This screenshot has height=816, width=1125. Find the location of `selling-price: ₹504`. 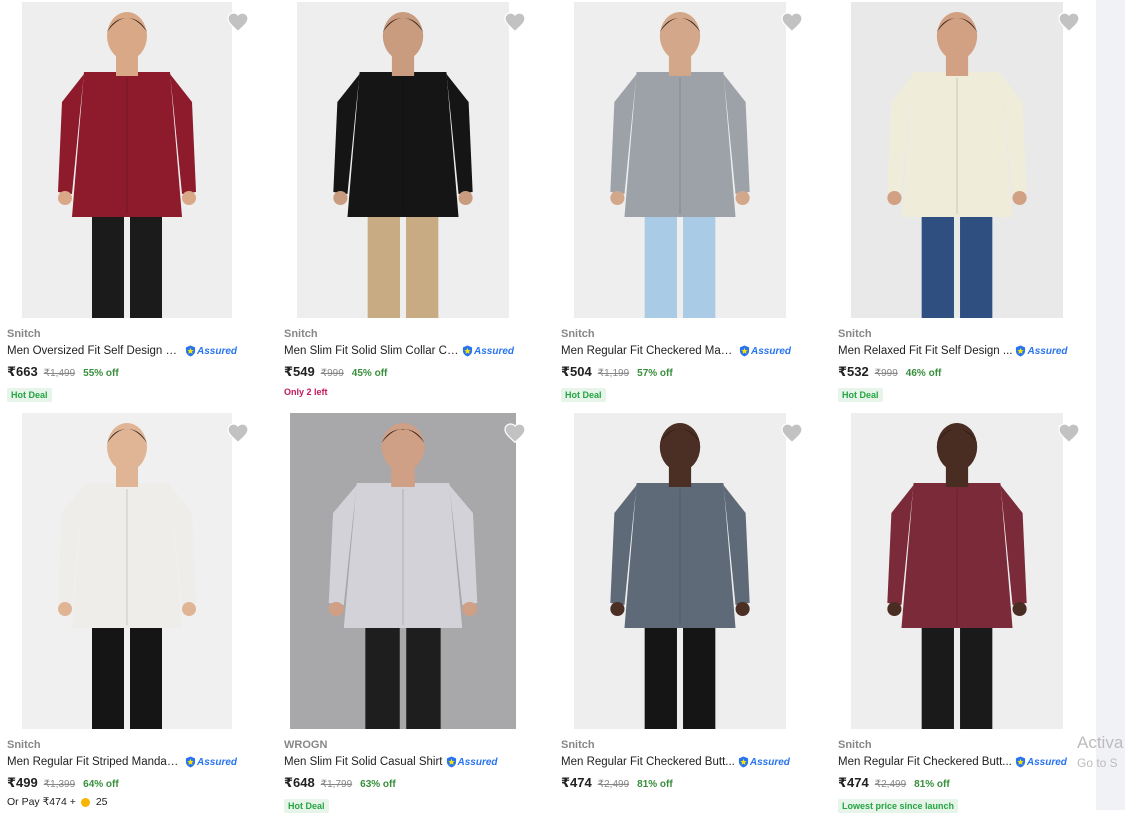

selling-price: ₹504 is located at coordinates (576, 371).